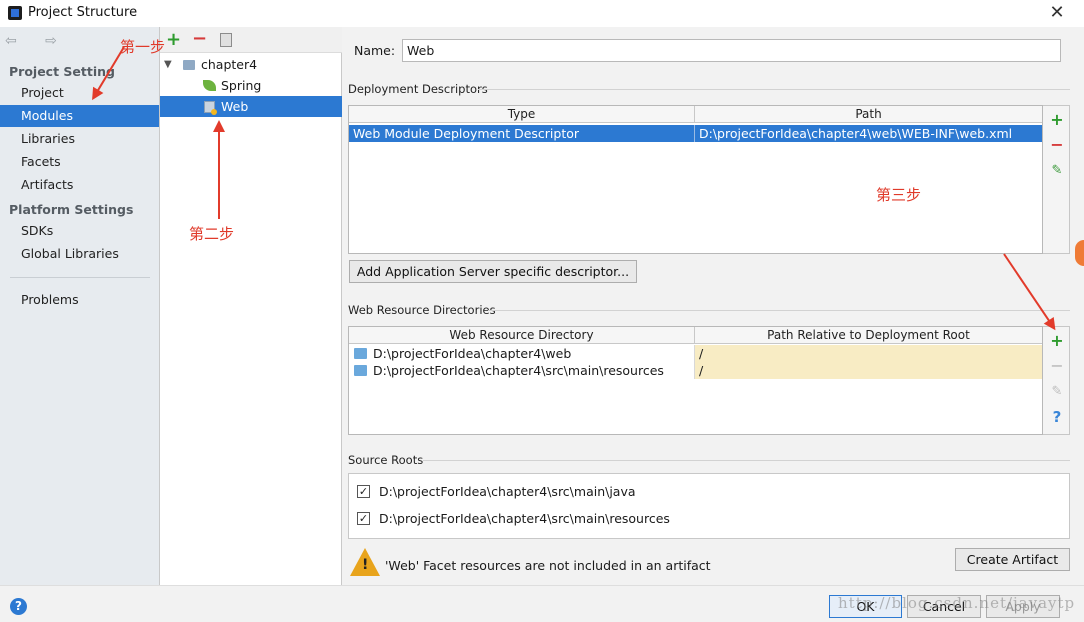 The image size is (1084, 622). I want to click on sidebar-item-global-libraries: Global Libraries, so click(79, 254).